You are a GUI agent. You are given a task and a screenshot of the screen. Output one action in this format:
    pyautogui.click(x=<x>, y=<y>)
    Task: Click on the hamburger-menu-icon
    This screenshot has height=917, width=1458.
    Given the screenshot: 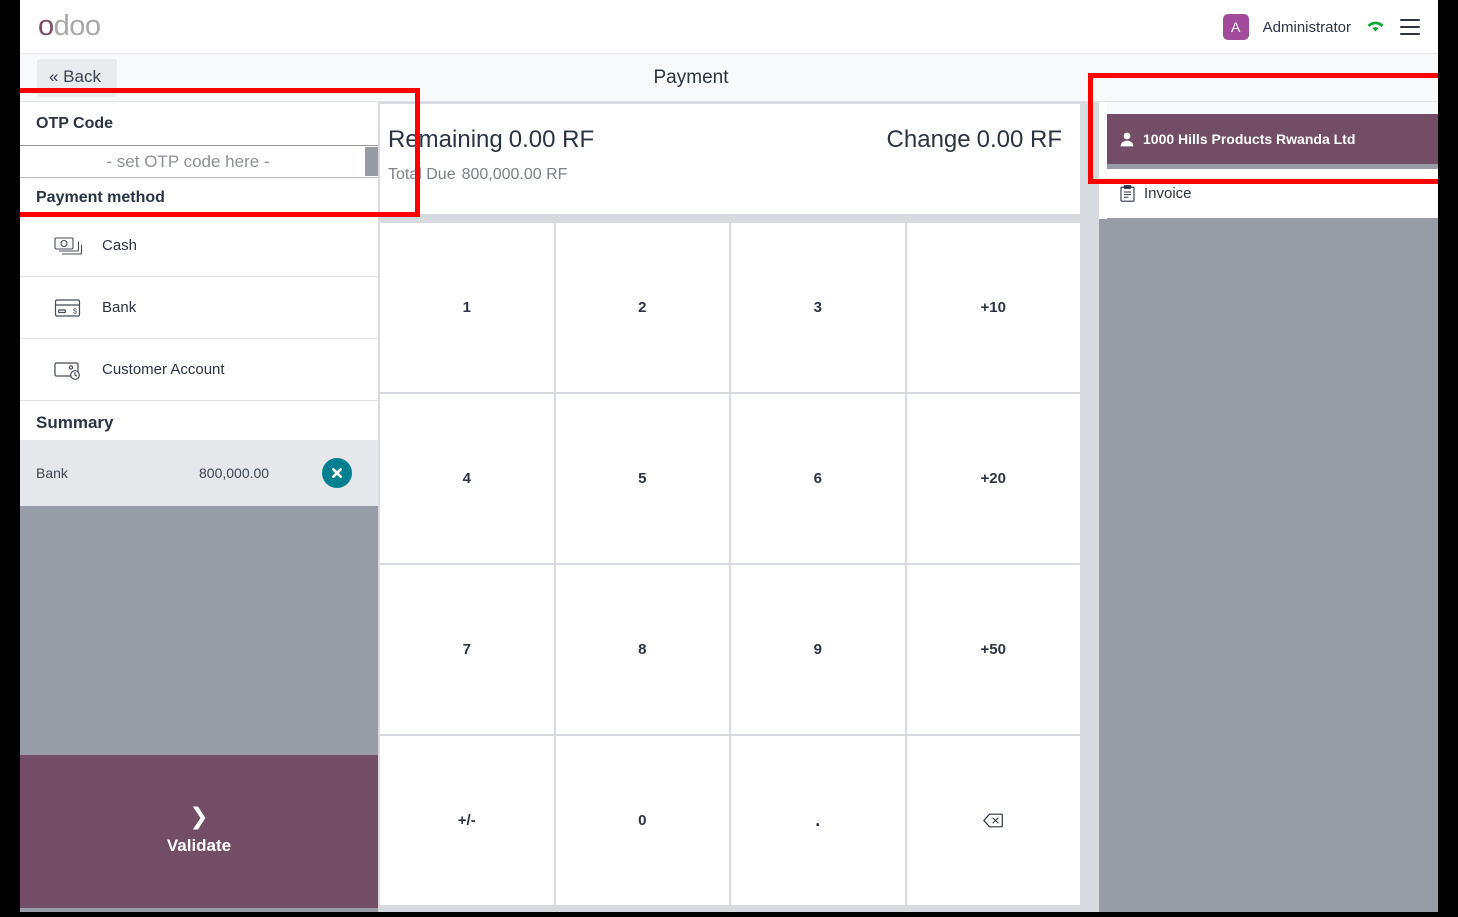 What is the action you would take?
    pyautogui.click(x=1410, y=27)
    